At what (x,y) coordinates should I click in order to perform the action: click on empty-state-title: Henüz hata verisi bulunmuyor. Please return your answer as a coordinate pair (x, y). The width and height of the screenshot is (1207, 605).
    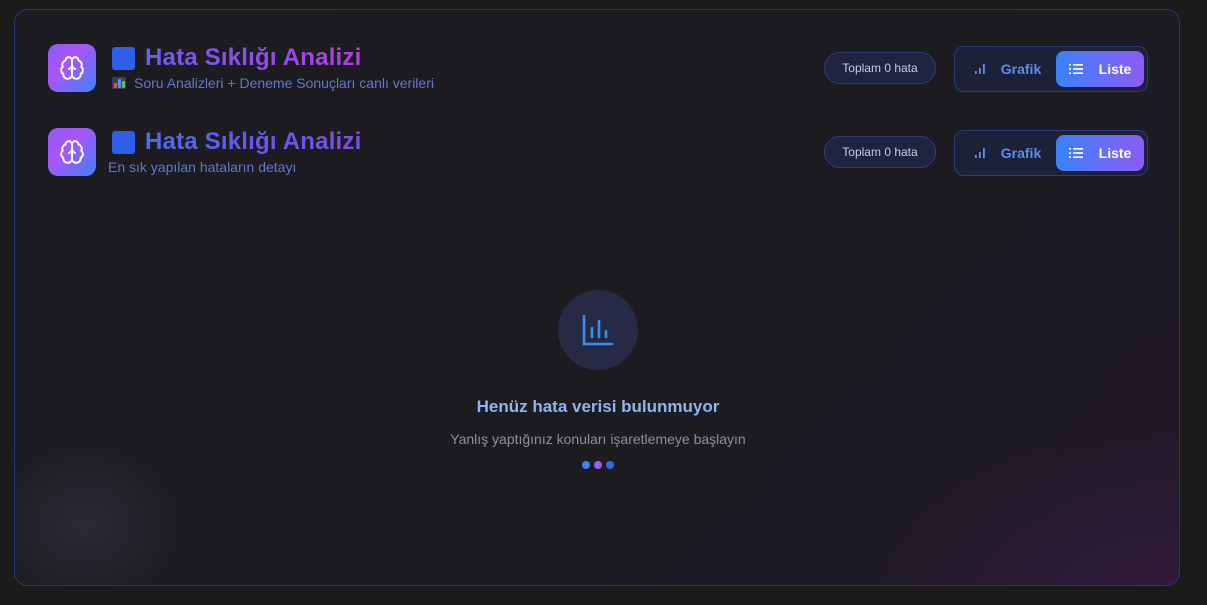
    Looking at the image, I should click on (598, 406).